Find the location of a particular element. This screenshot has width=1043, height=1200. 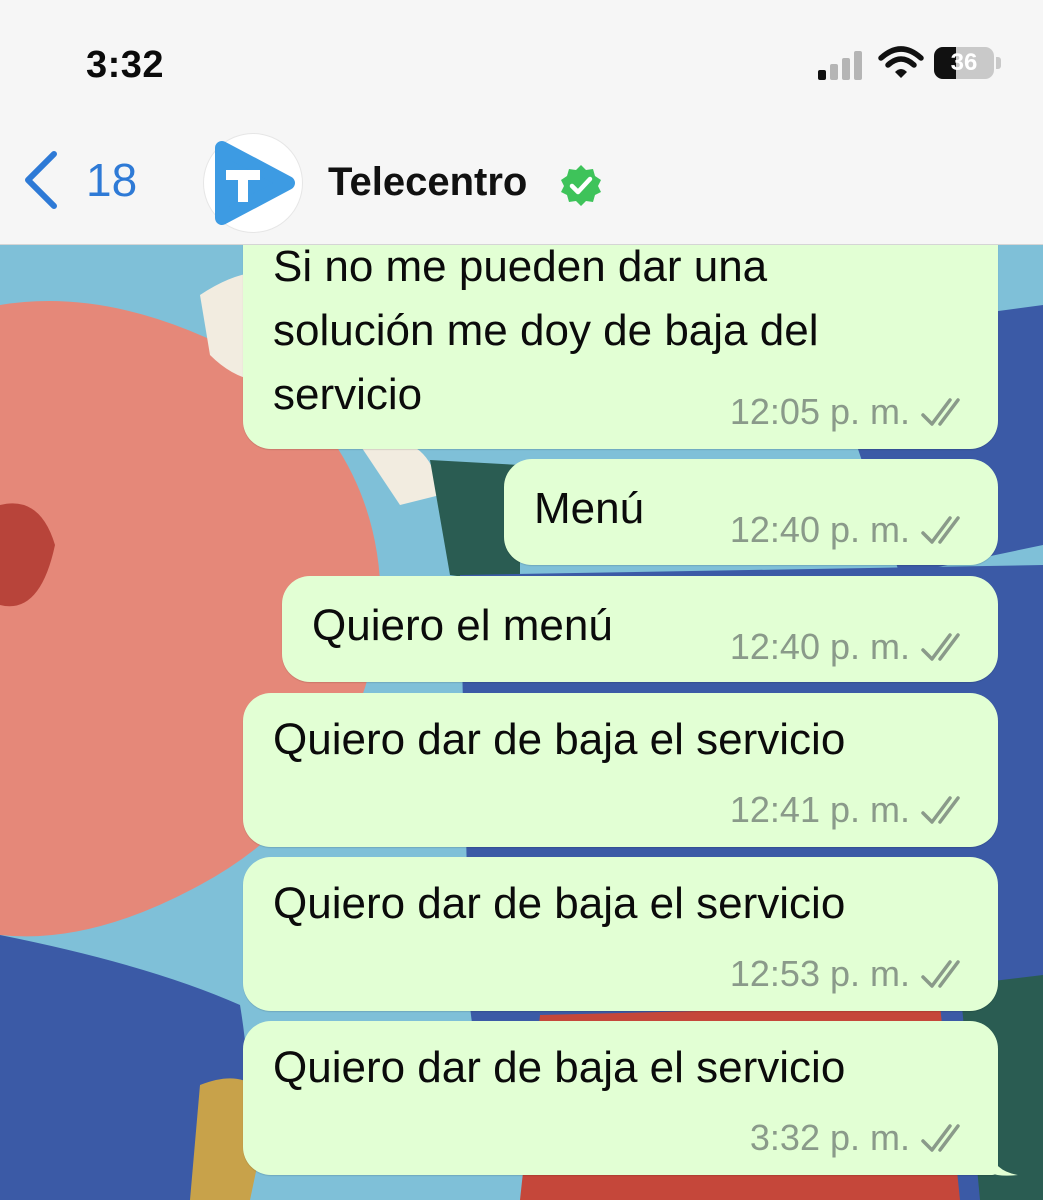

status-bar: 3:32 36 is located at coordinates (521, 55).